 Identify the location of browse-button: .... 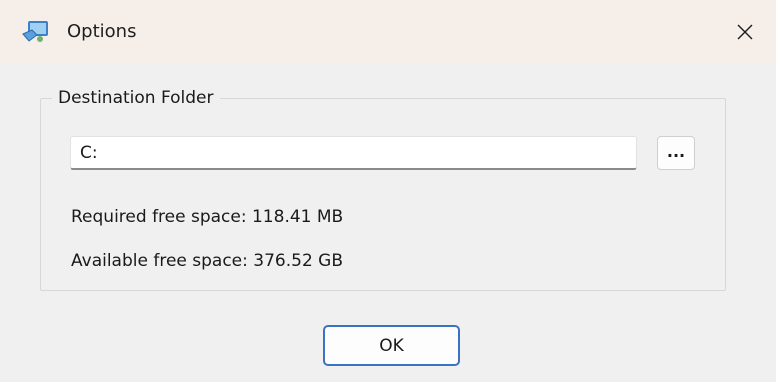
(676, 153).